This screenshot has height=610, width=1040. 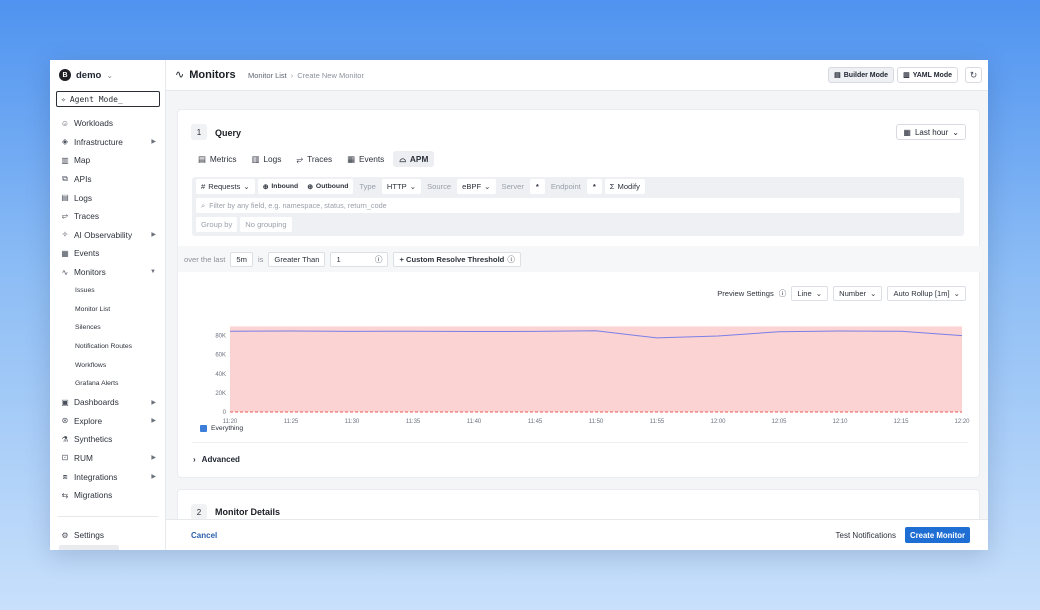 What do you see at coordinates (457, 259) in the screenshot?
I see `custom-resolve-threshold-button: + Custom Resolve Threshold ⓘ` at bounding box center [457, 259].